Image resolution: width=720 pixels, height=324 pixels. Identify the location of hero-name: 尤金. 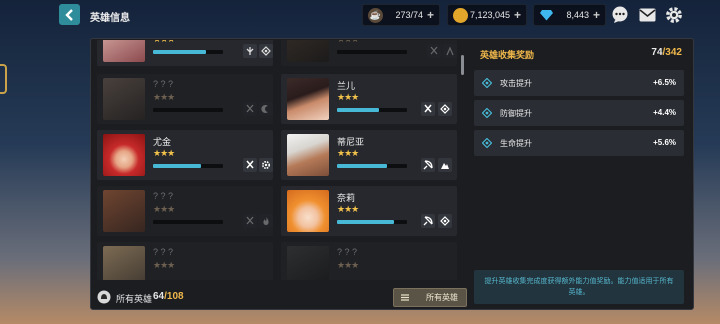
(162, 142).